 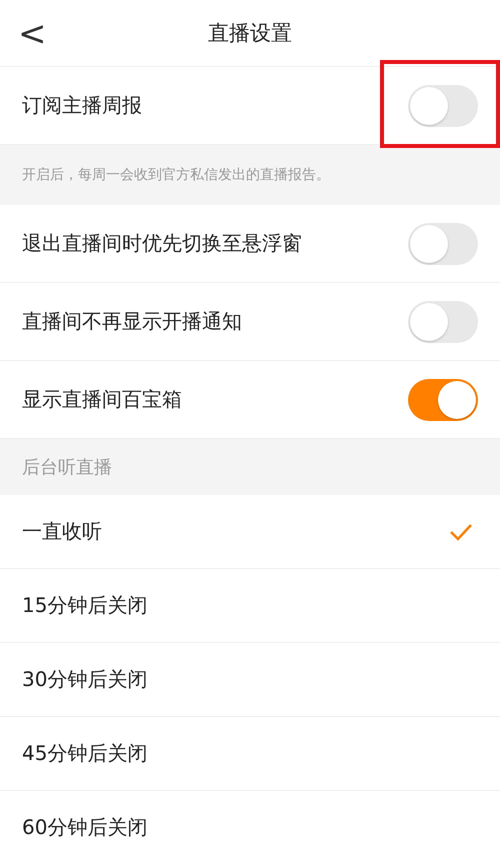 I want to click on option-label: 60分钟后关闭, so click(x=85, y=827).